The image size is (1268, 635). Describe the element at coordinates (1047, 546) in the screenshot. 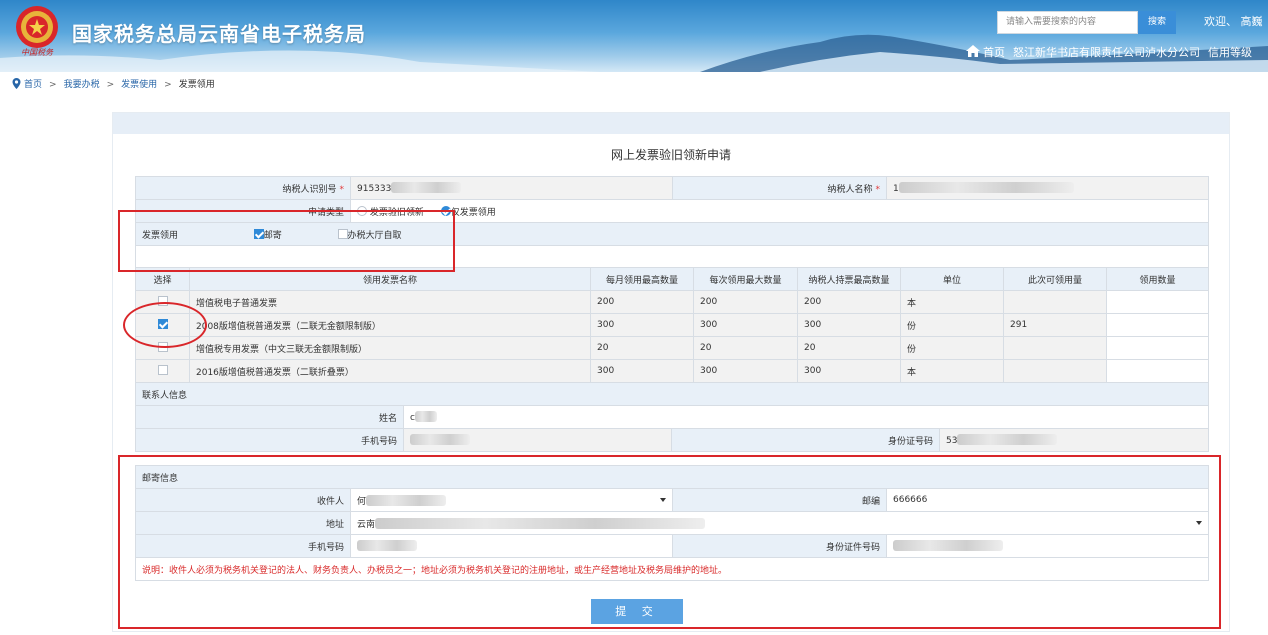

I see `mail-id-input` at that location.